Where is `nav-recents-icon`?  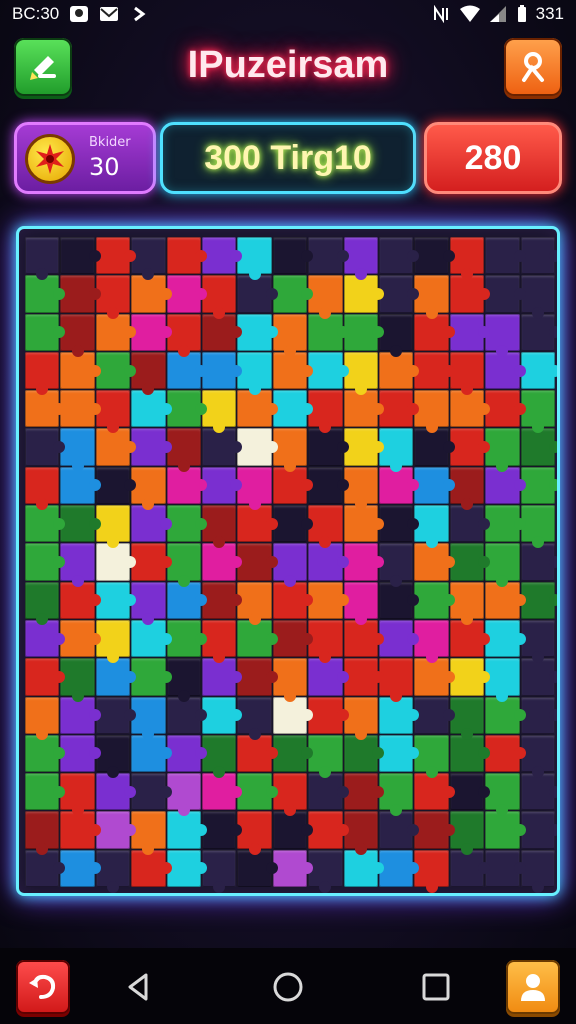
nav-recents-icon is located at coordinates (436, 987).